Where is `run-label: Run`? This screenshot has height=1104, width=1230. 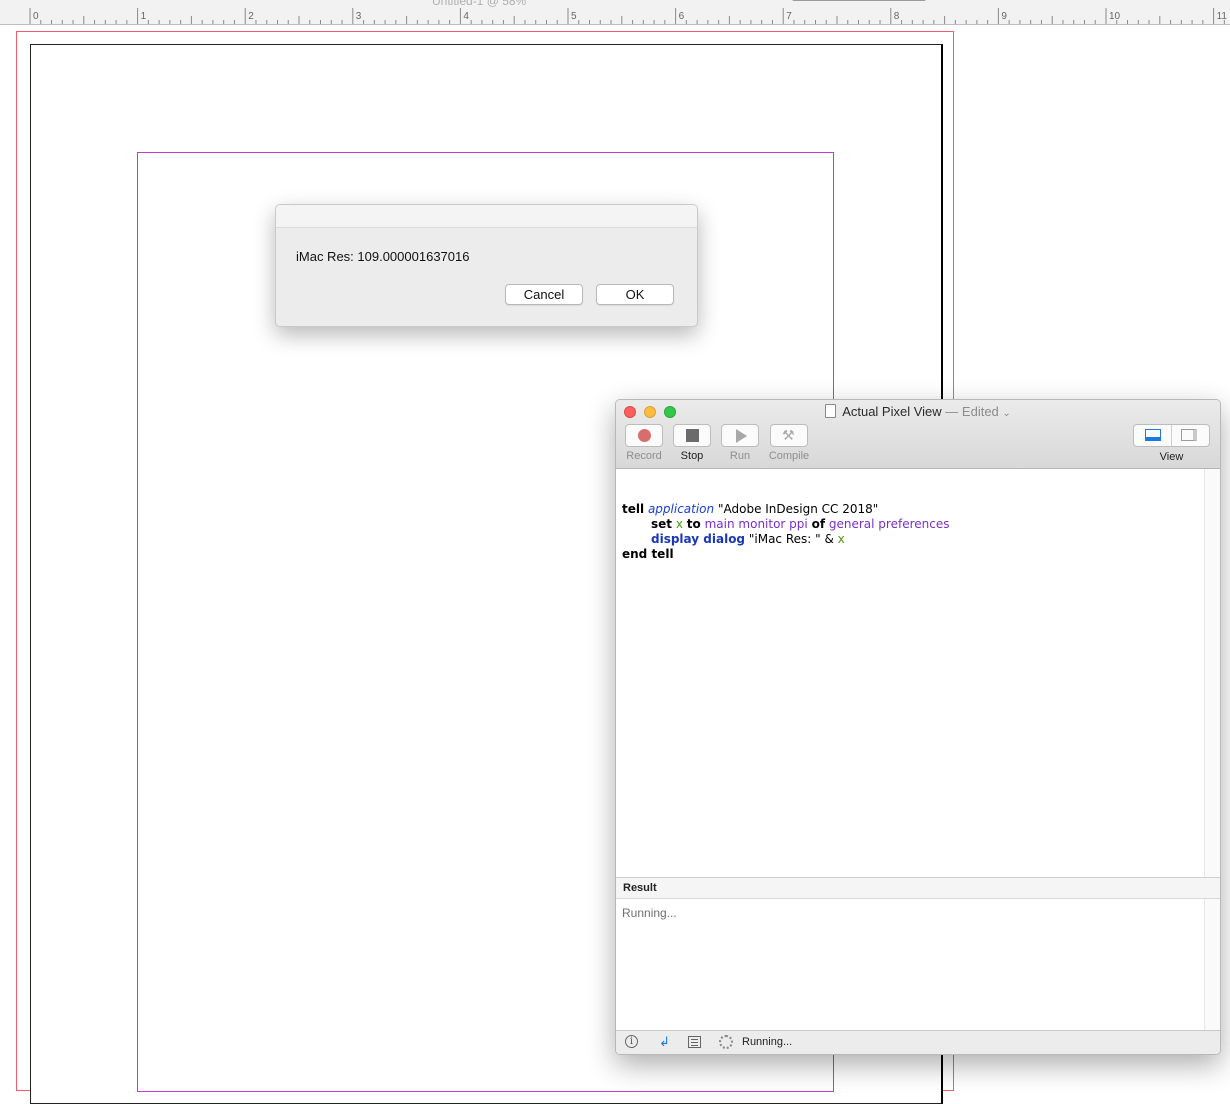 run-label: Run is located at coordinates (740, 456).